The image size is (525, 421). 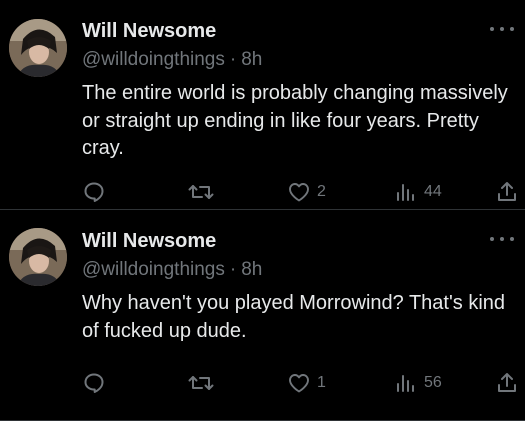 I want to click on like-button: 1, so click(x=306, y=383).